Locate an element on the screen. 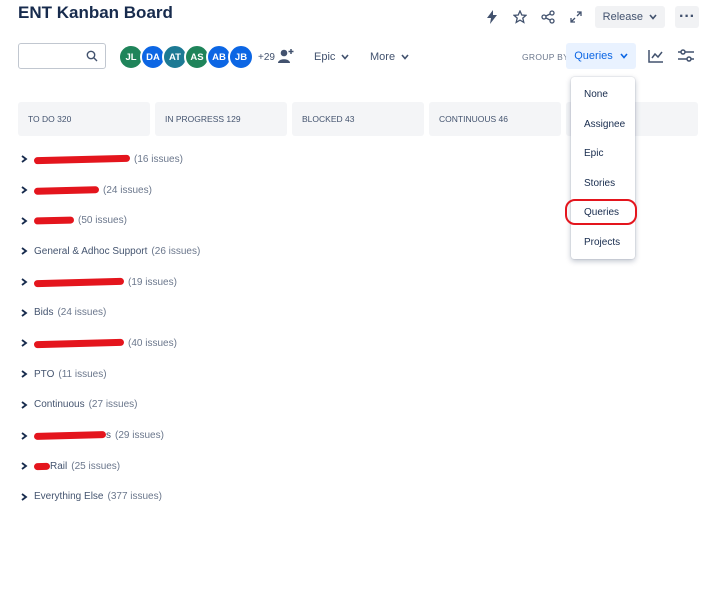 The height and width of the screenshot is (603, 715). swimlane-row: (24 issues) is located at coordinates (110, 190).